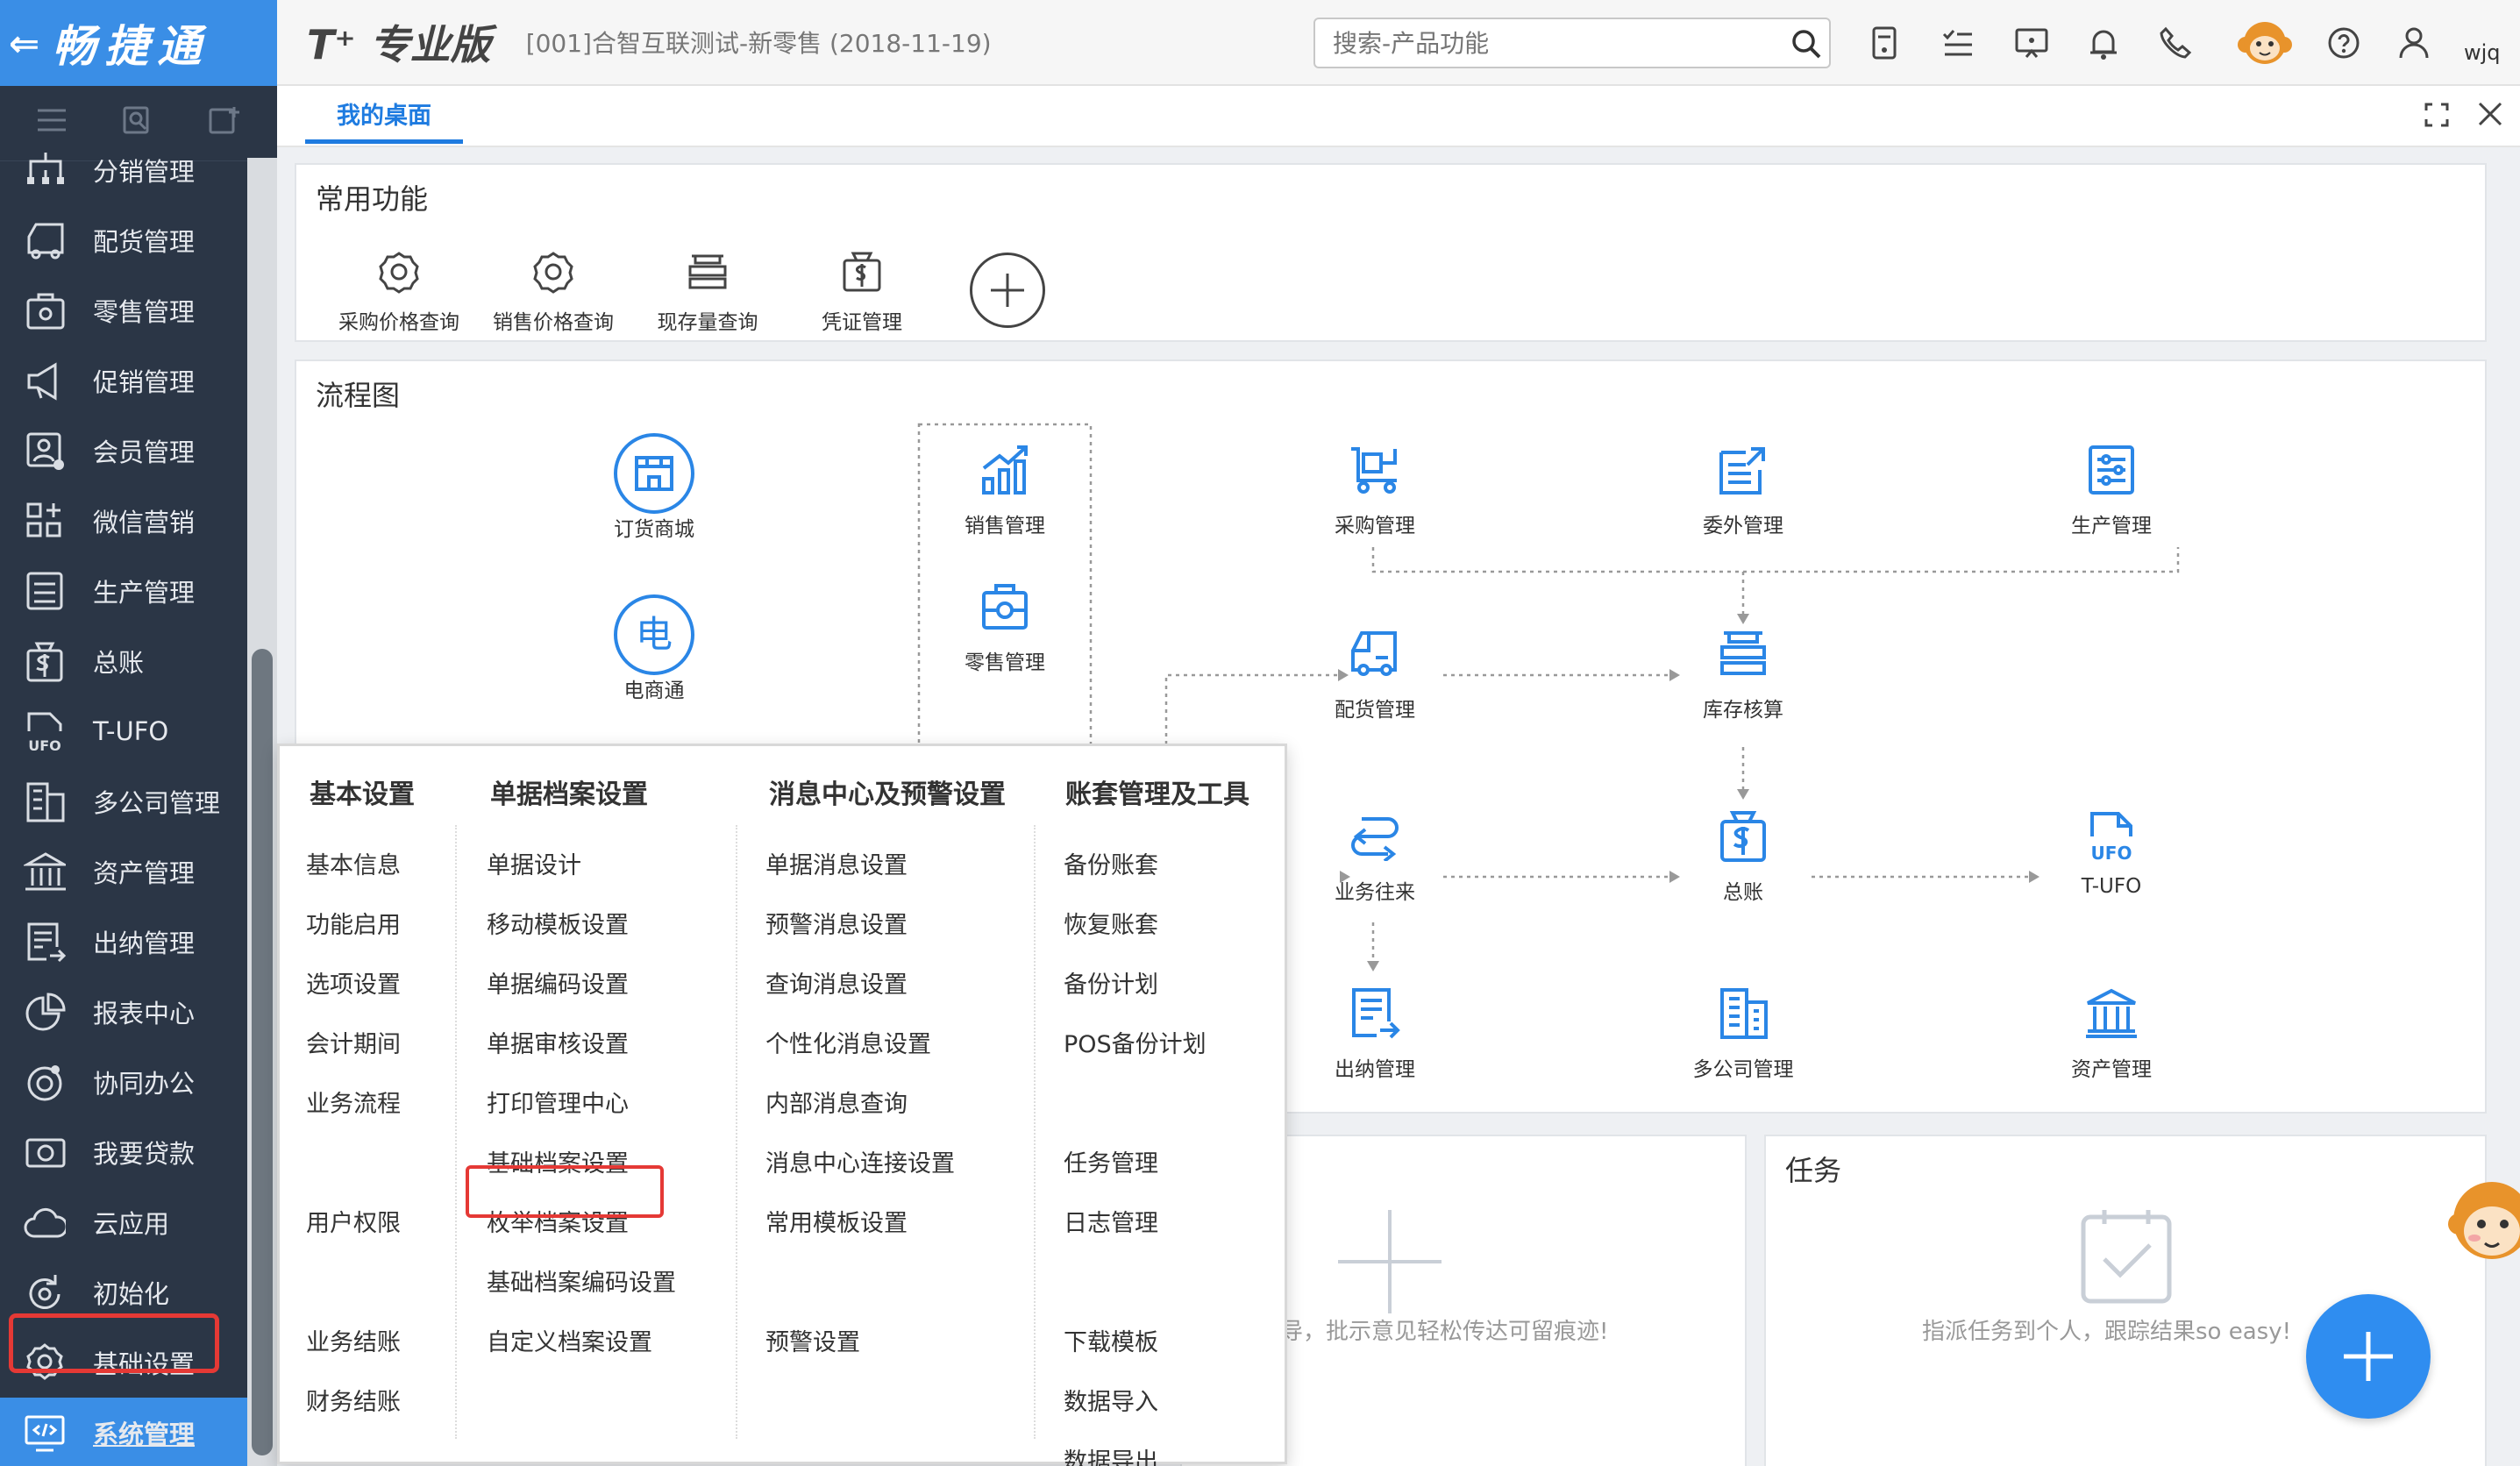 This screenshot has width=2520, height=1466. I want to click on flow-node-tufo: UFO T-UFO, so click(2111, 850).